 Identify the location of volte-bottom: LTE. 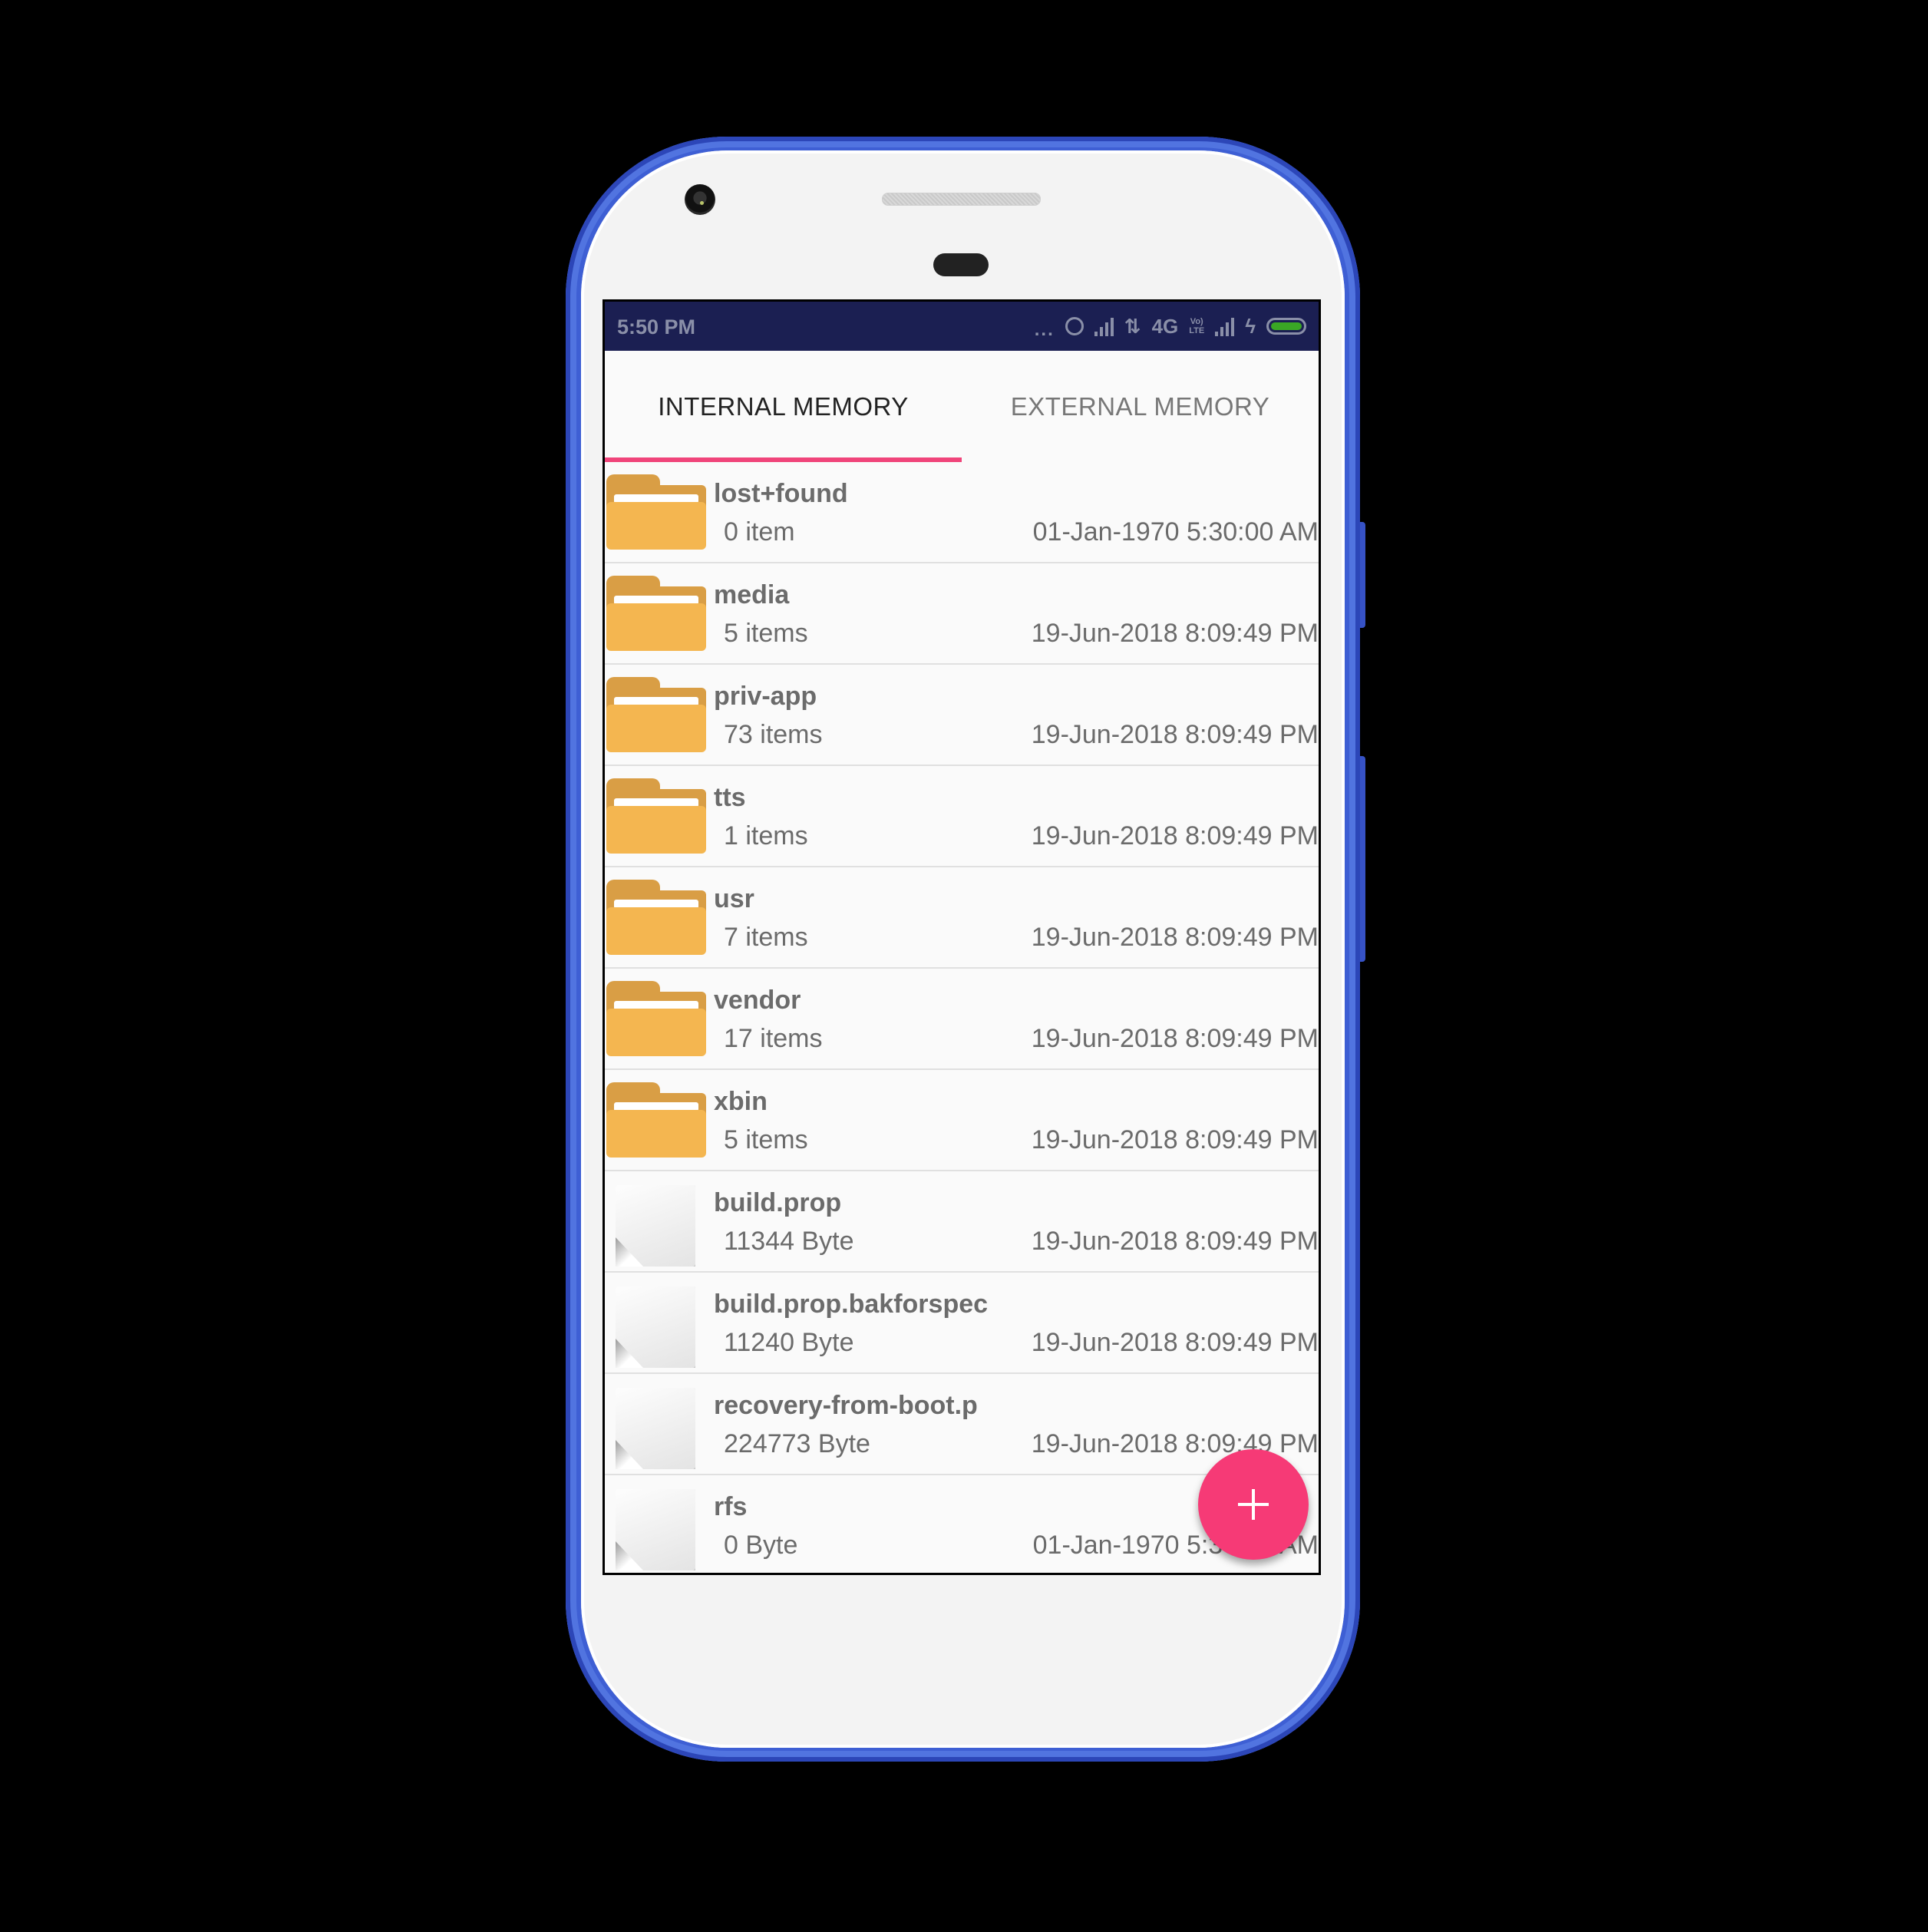
(1197, 330).